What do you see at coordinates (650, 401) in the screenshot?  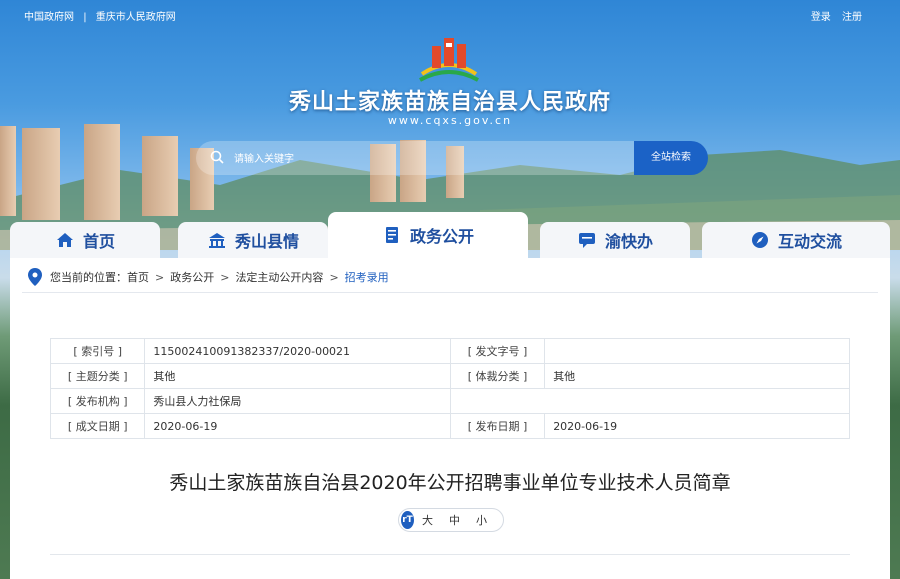 I see `empty-cell` at bounding box center [650, 401].